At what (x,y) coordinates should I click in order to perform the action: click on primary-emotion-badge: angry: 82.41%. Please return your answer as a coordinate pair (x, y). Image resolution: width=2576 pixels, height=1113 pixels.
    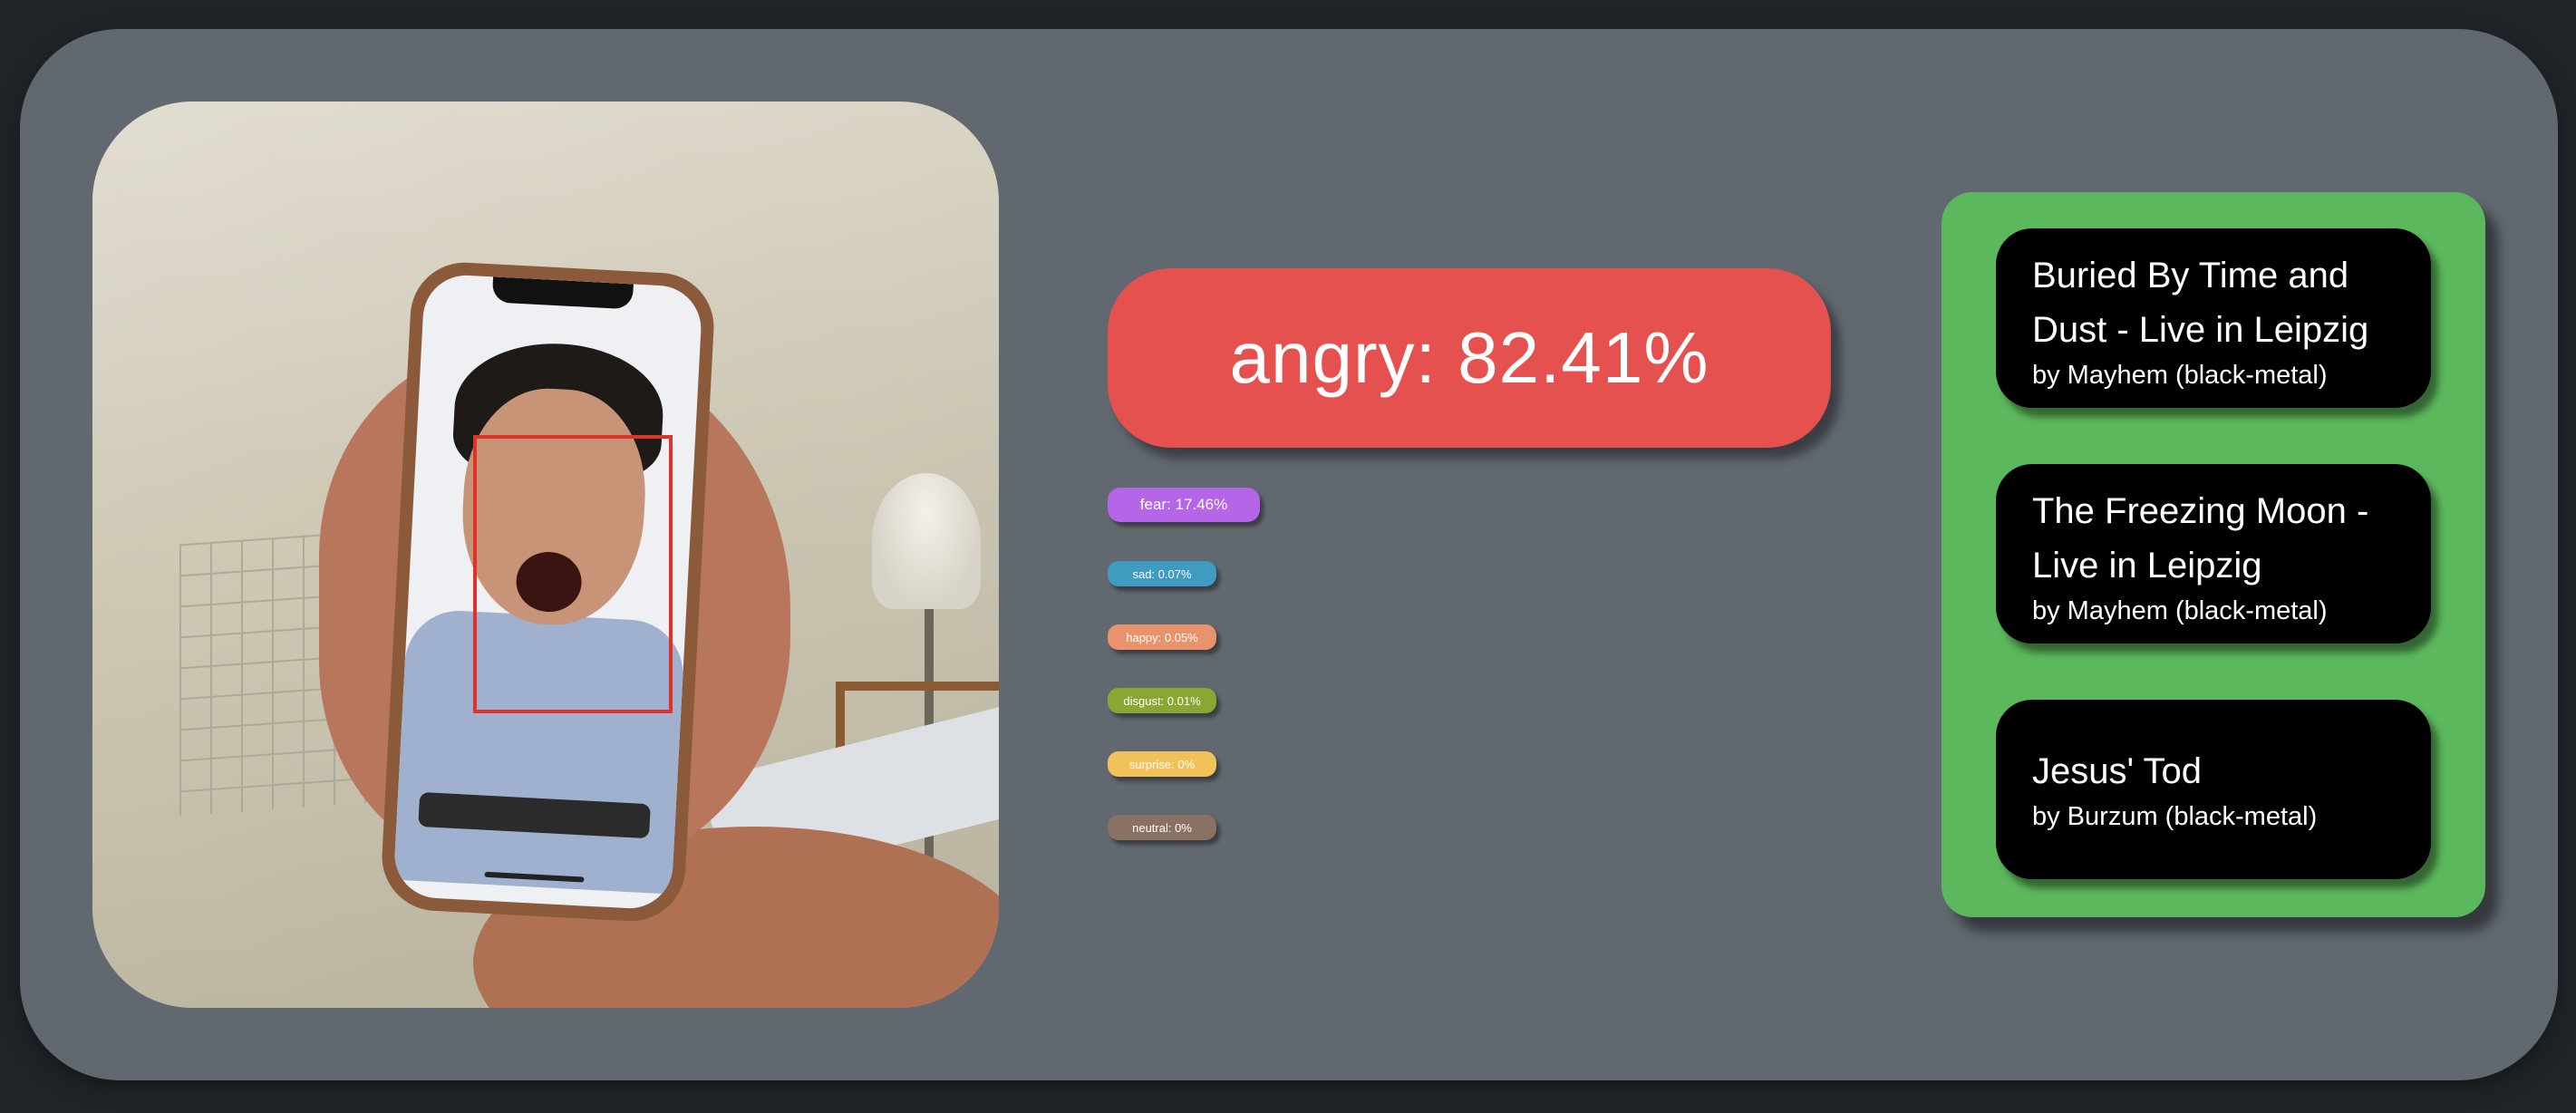
    Looking at the image, I should click on (1469, 358).